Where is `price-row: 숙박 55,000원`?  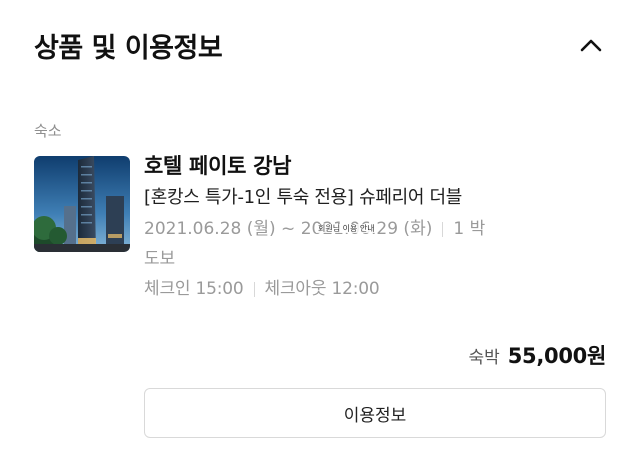
price-row: 숙박 55,000원 is located at coordinates (537, 356).